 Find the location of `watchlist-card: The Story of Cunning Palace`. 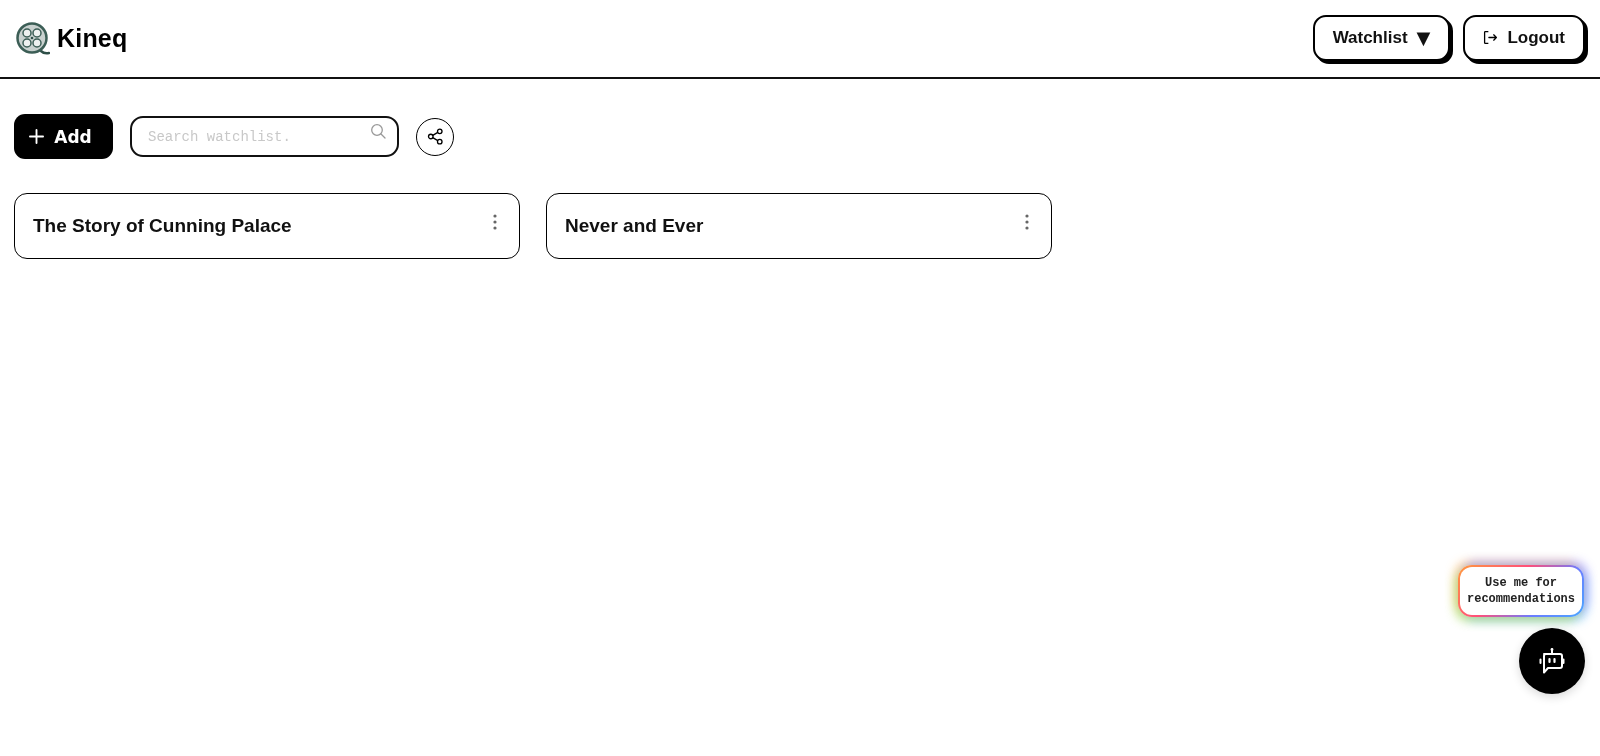

watchlist-card: The Story of Cunning Palace is located at coordinates (267, 226).